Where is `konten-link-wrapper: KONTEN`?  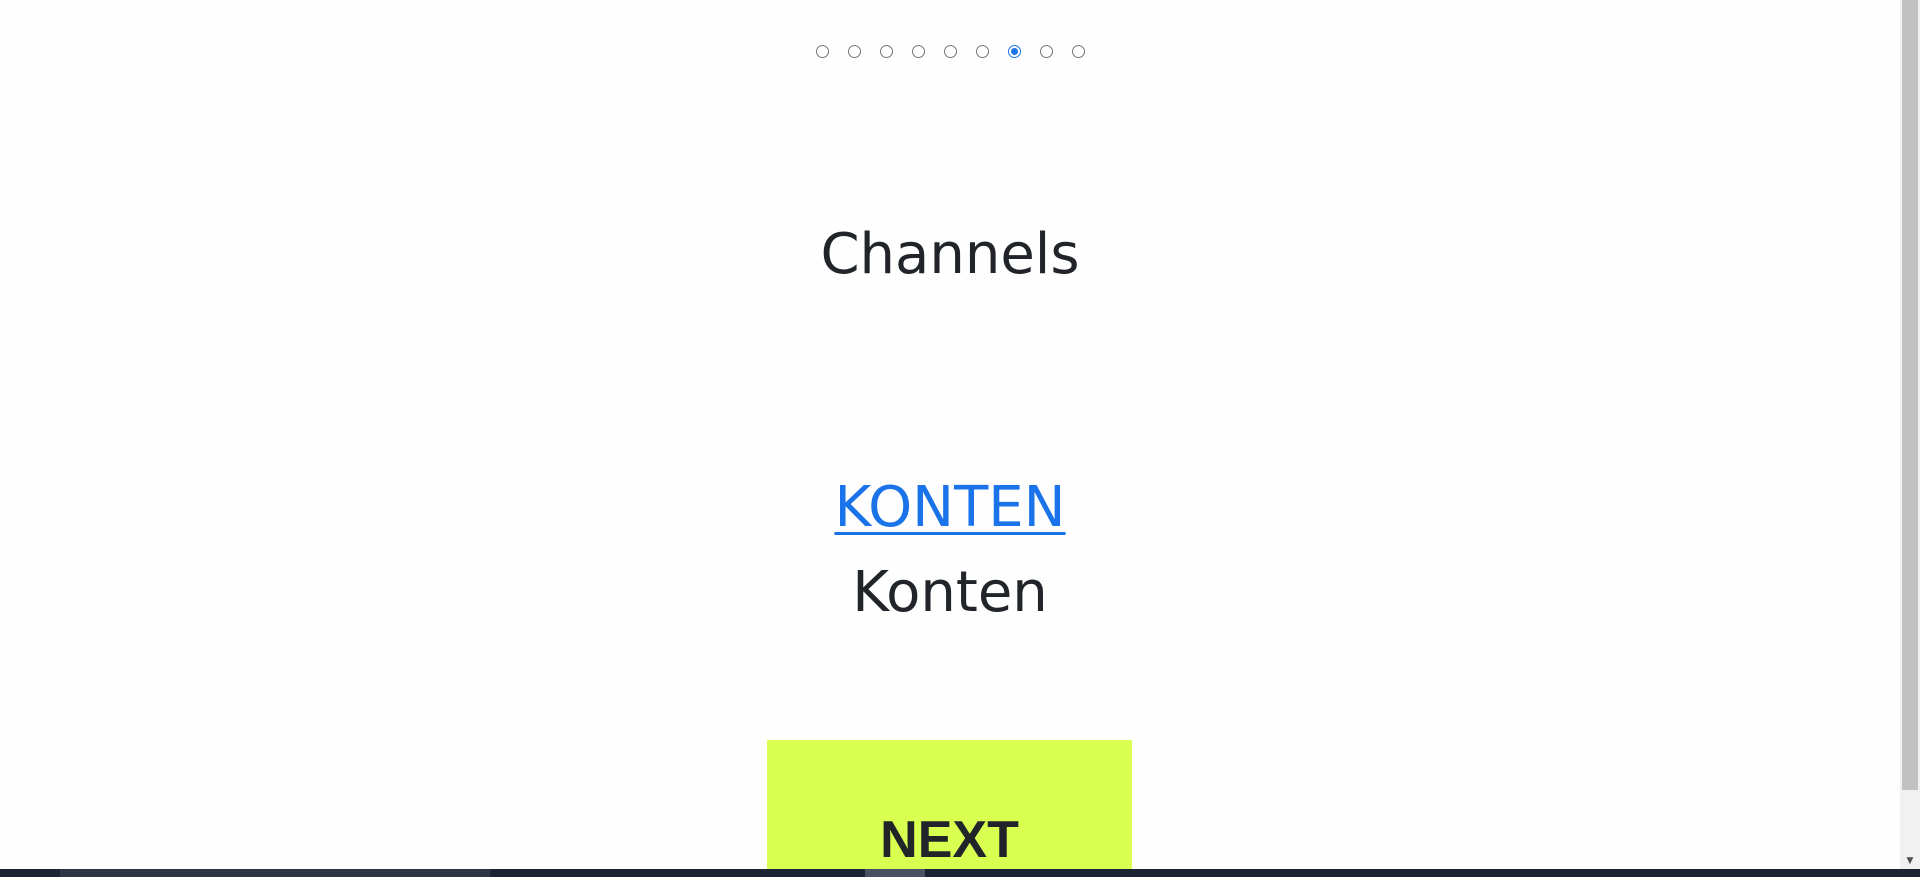 konten-link-wrapper: KONTEN is located at coordinates (950, 508).